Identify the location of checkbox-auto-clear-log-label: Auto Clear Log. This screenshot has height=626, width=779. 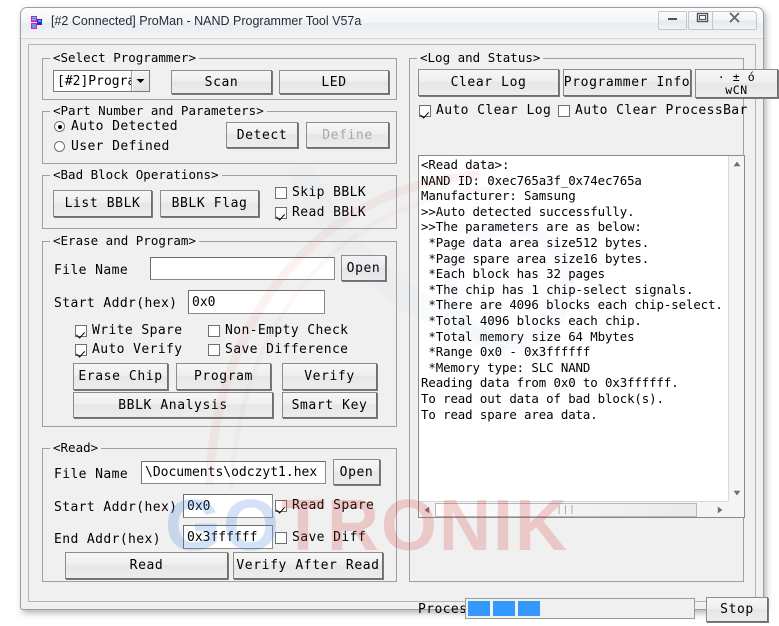
(494, 110).